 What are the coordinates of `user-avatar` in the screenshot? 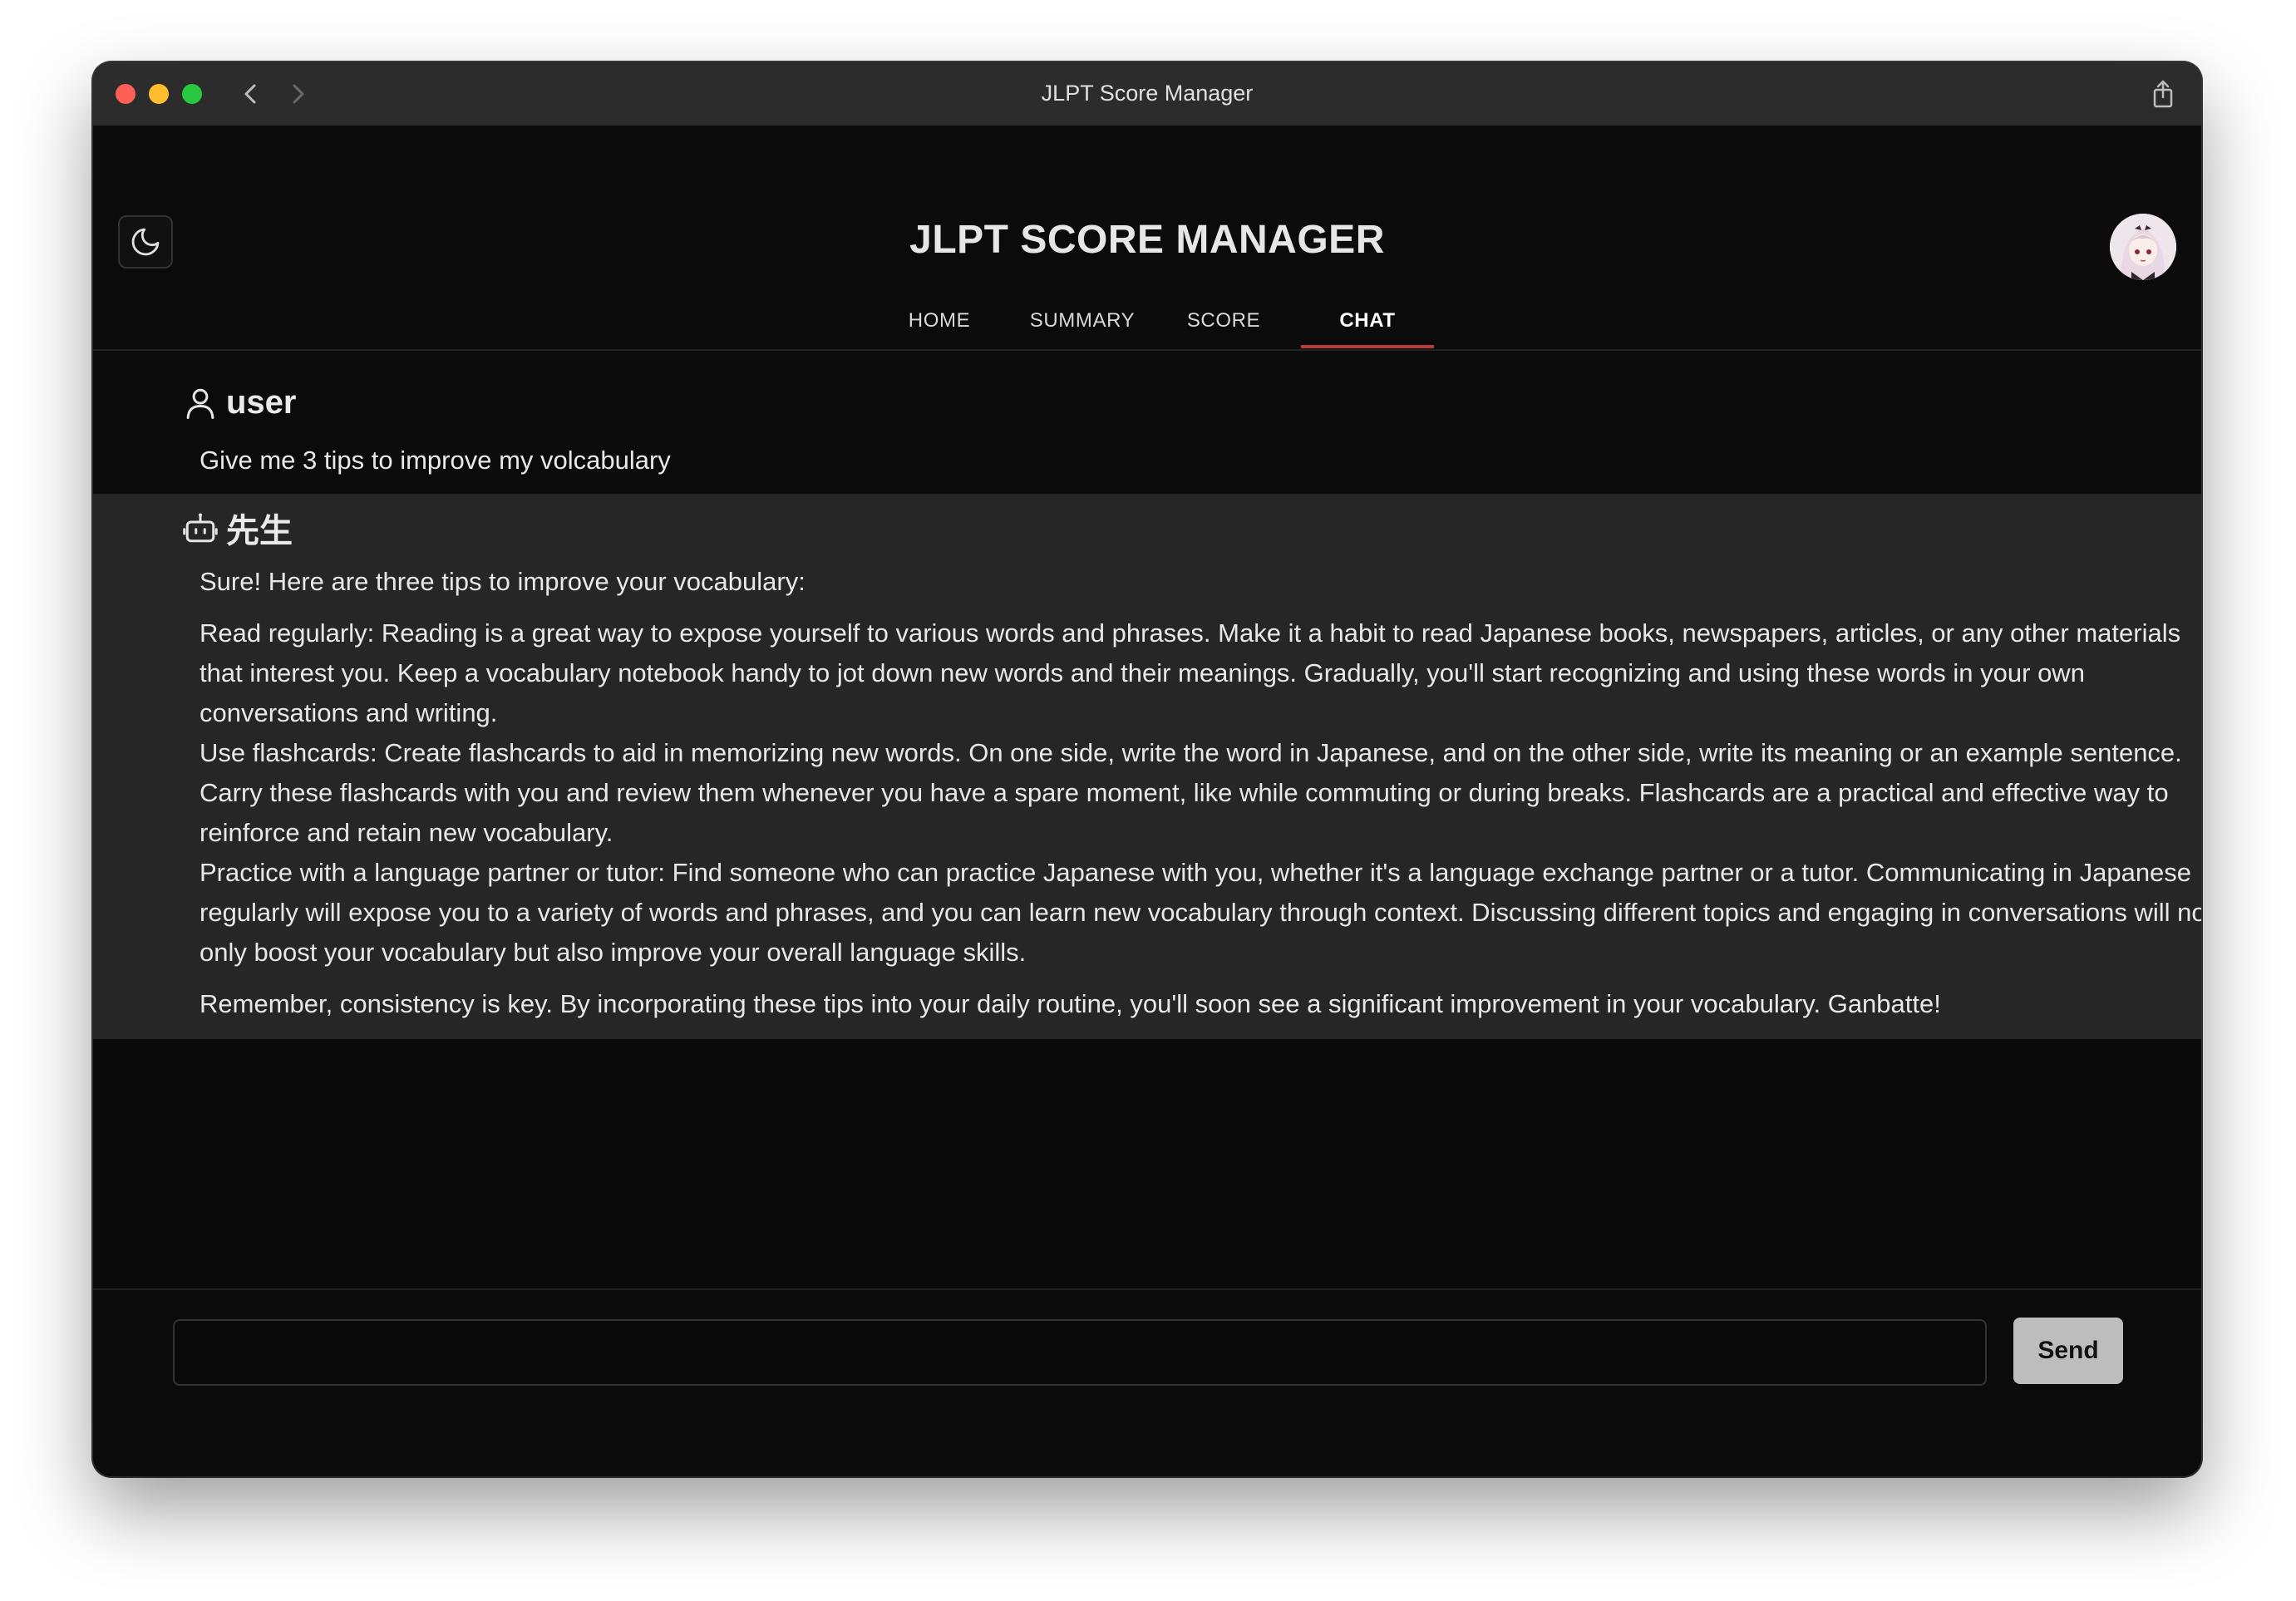 It's located at (2143, 247).